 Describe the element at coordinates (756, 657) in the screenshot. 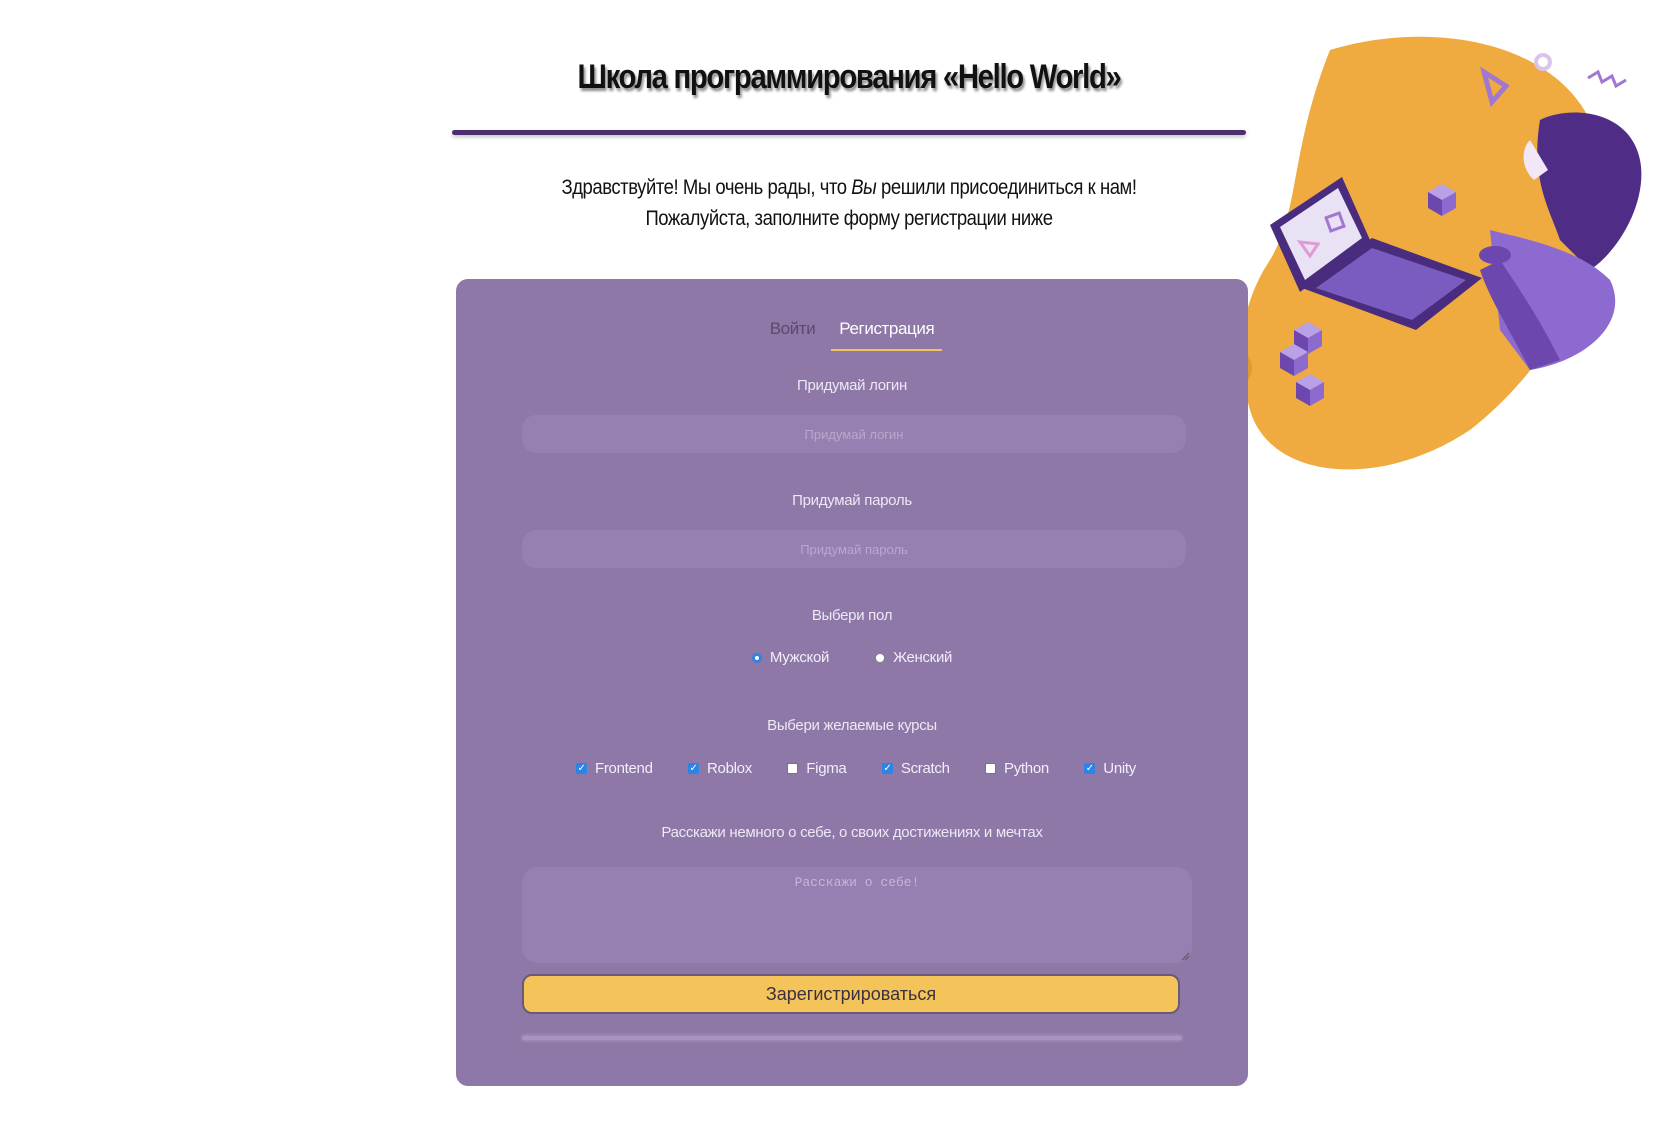

I see `radio-checked-icon` at that location.